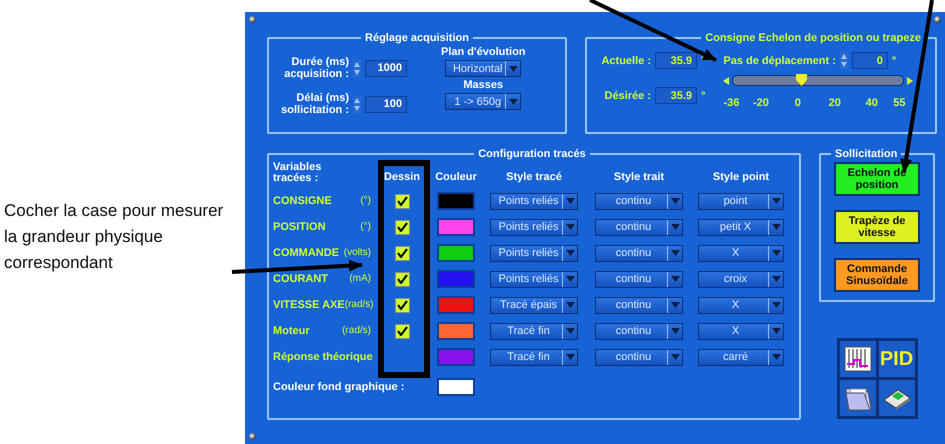 The height and width of the screenshot is (444, 945). I want to click on trace-style-dropdown: Tracé épais, so click(534, 305).